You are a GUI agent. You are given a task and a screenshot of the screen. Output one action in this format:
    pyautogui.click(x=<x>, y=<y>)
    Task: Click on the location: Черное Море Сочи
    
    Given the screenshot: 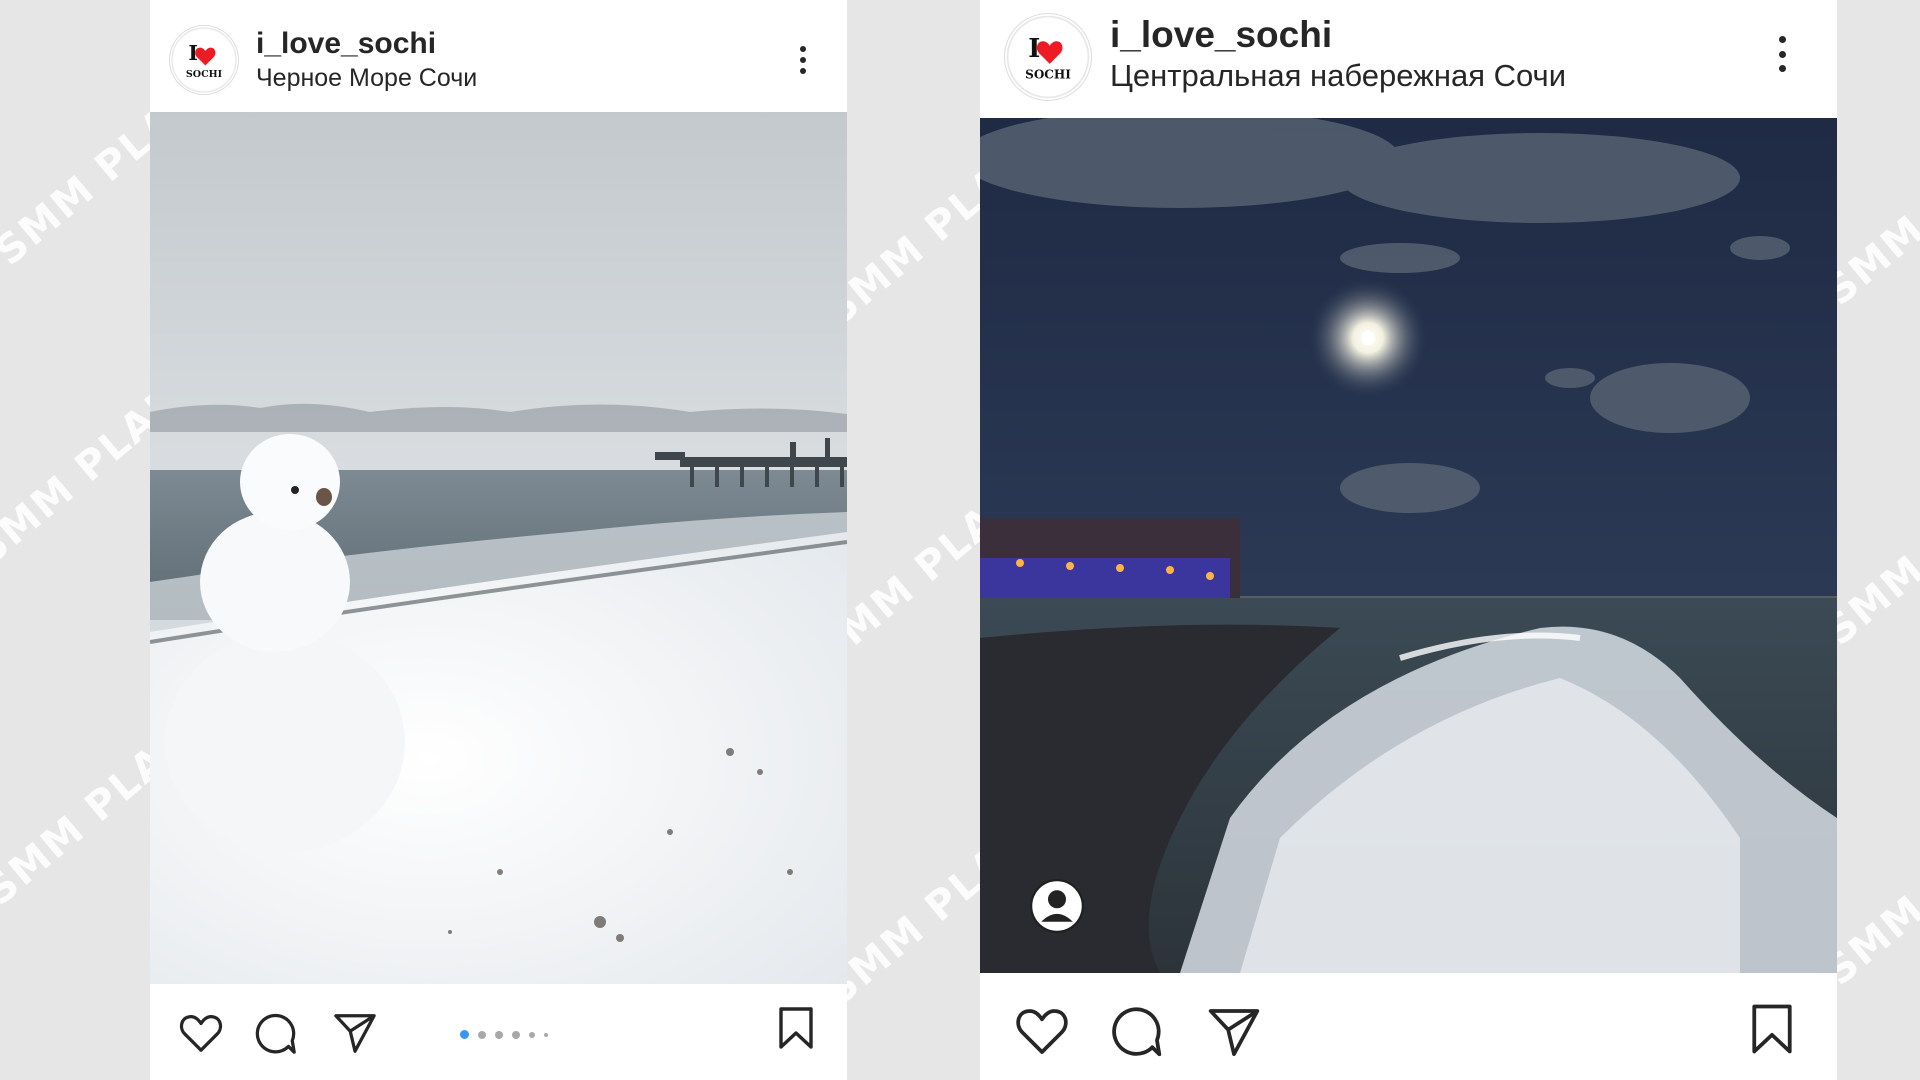 What is the action you would take?
    pyautogui.click(x=366, y=78)
    